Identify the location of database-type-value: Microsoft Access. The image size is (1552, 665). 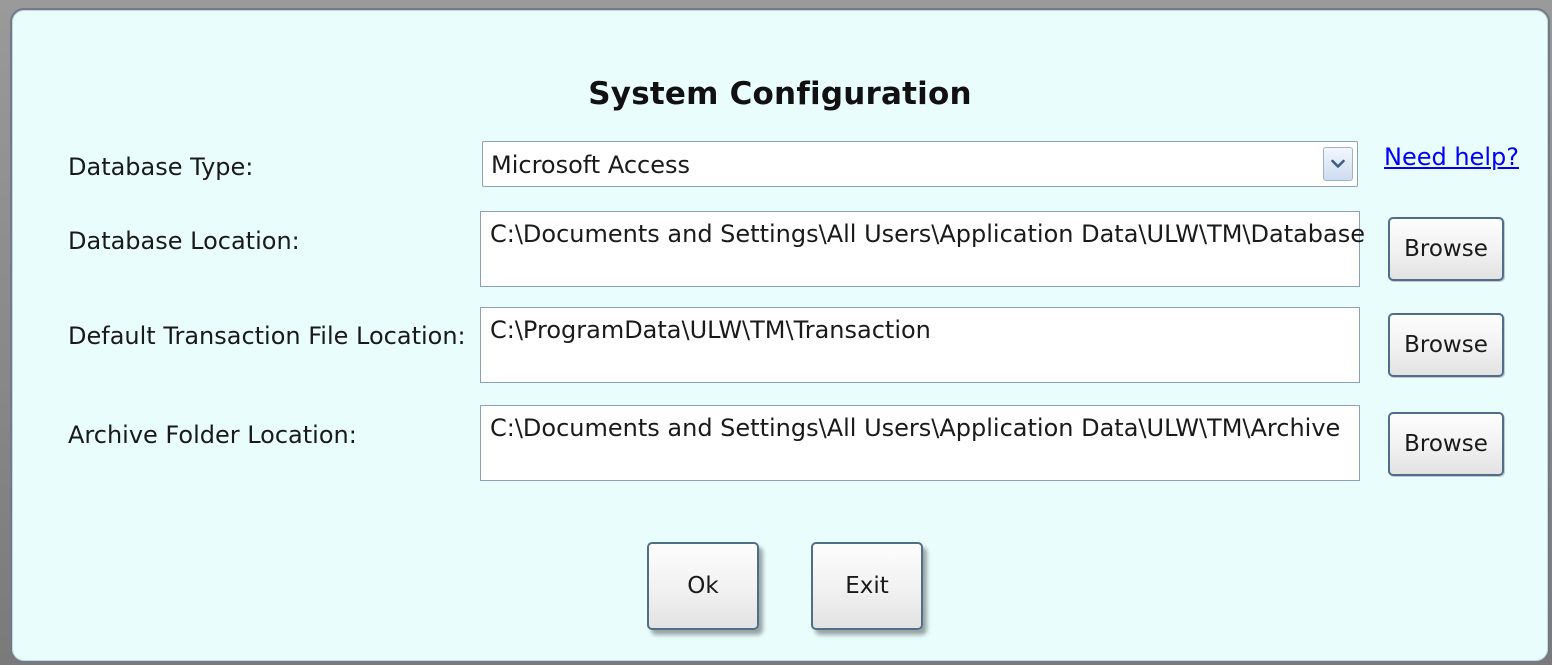
(591, 165).